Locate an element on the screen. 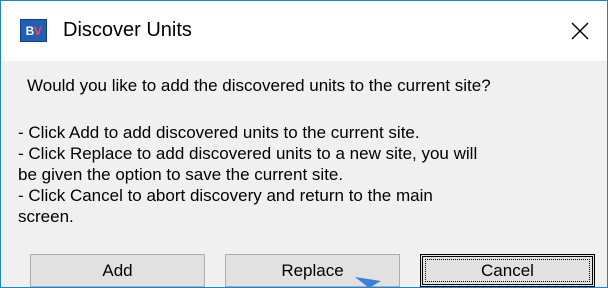 The height and width of the screenshot is (288, 608). add-button: Add is located at coordinates (117, 270).